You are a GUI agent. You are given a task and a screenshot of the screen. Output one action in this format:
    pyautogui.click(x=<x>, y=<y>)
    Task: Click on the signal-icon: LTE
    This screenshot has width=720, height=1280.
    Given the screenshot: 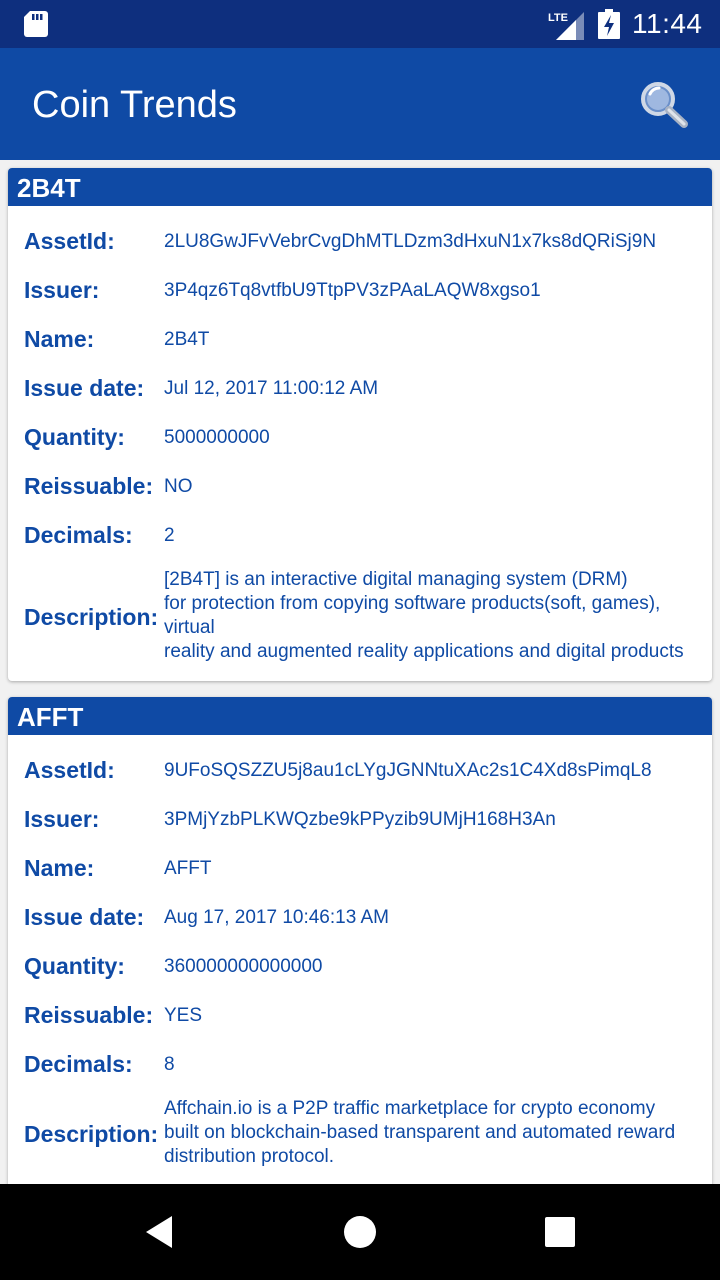 What is the action you would take?
    pyautogui.click(x=566, y=26)
    